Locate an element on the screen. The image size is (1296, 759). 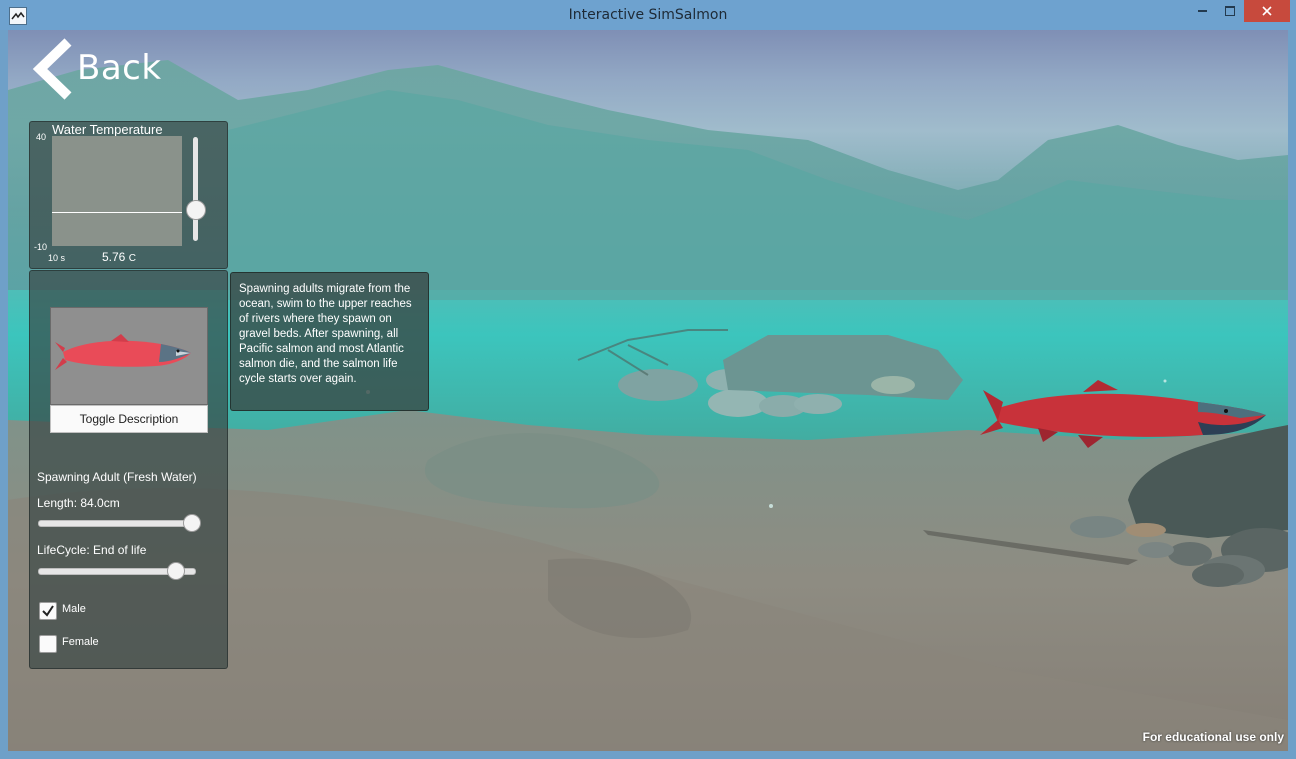
temperature-title: Water Temperature is located at coordinates (107, 129).